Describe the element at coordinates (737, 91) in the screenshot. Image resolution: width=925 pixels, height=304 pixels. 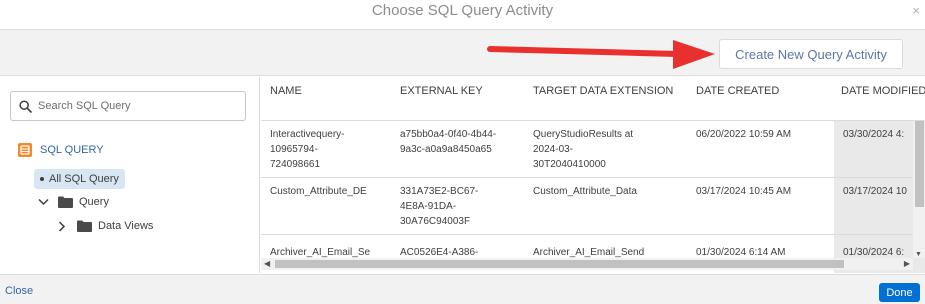
I see `column-header-date-created: DATE CREATED` at that location.